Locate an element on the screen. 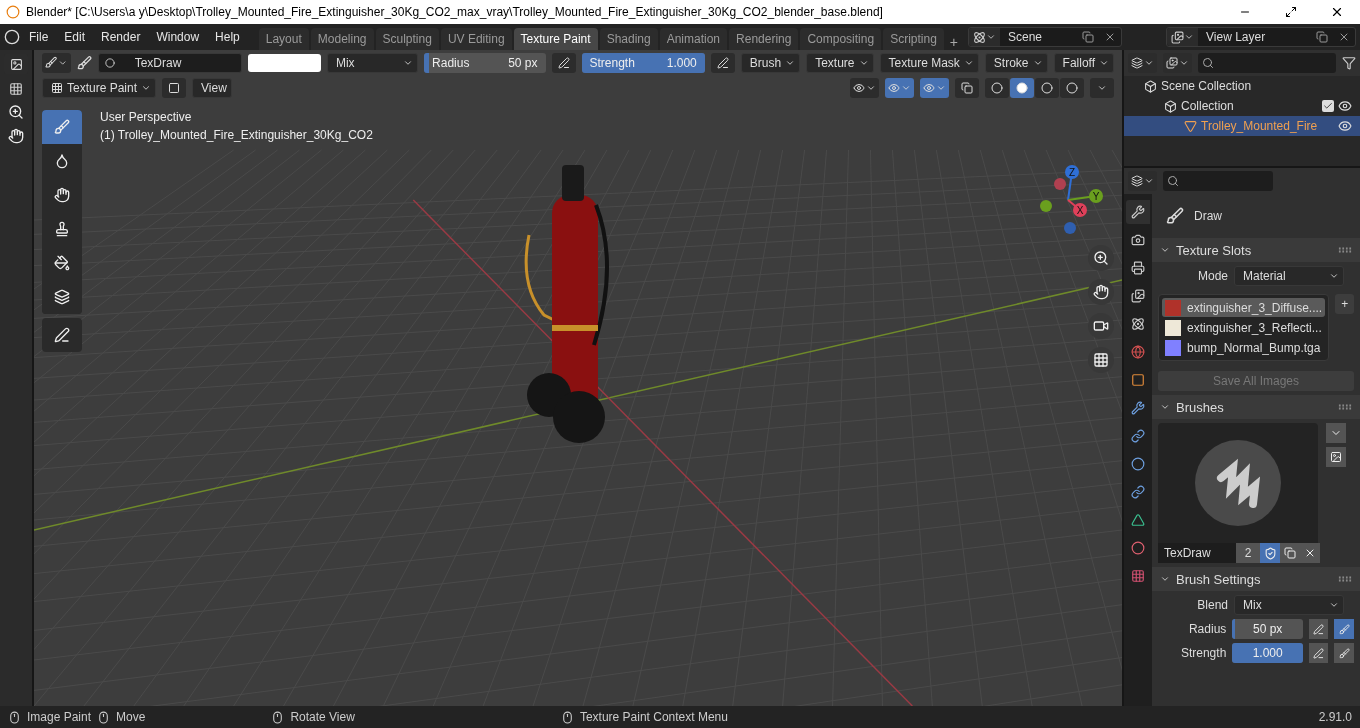  header-menu: Falloff is located at coordinates (1083, 62).